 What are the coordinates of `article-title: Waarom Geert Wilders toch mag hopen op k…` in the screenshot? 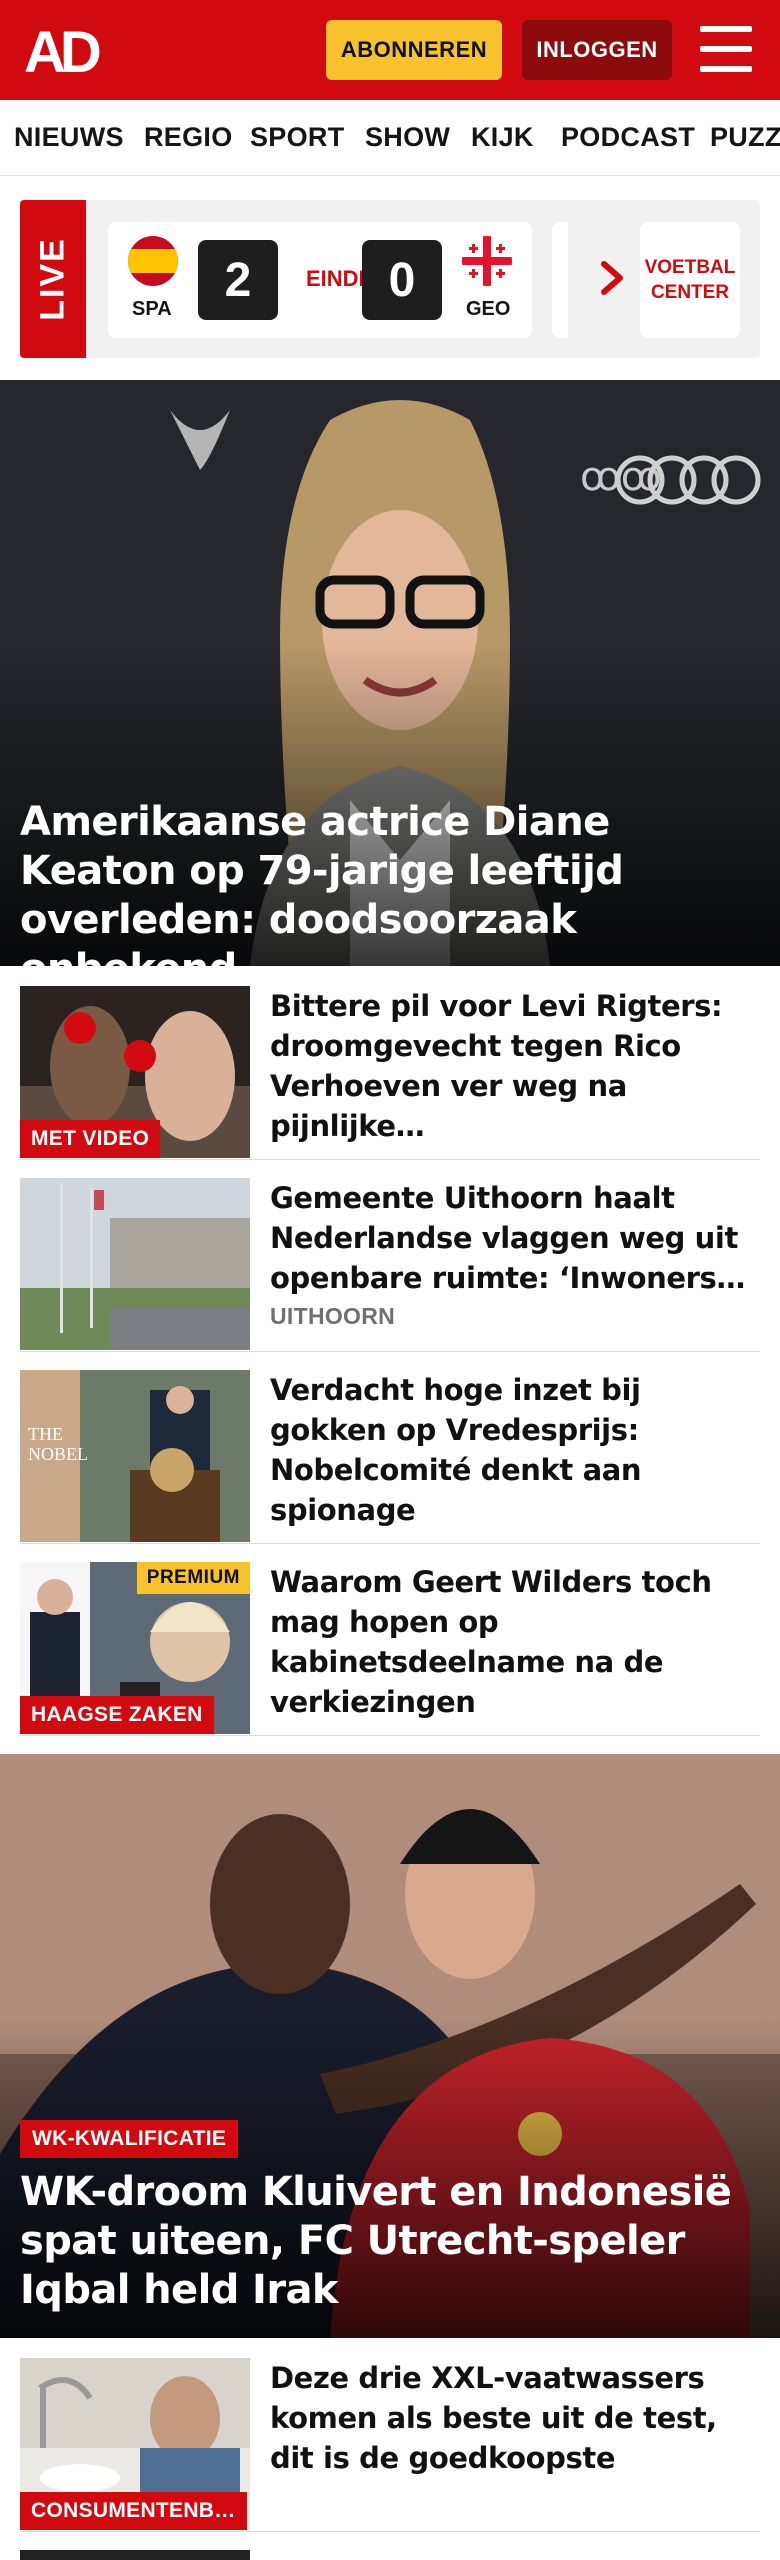 It's located at (510, 1642).